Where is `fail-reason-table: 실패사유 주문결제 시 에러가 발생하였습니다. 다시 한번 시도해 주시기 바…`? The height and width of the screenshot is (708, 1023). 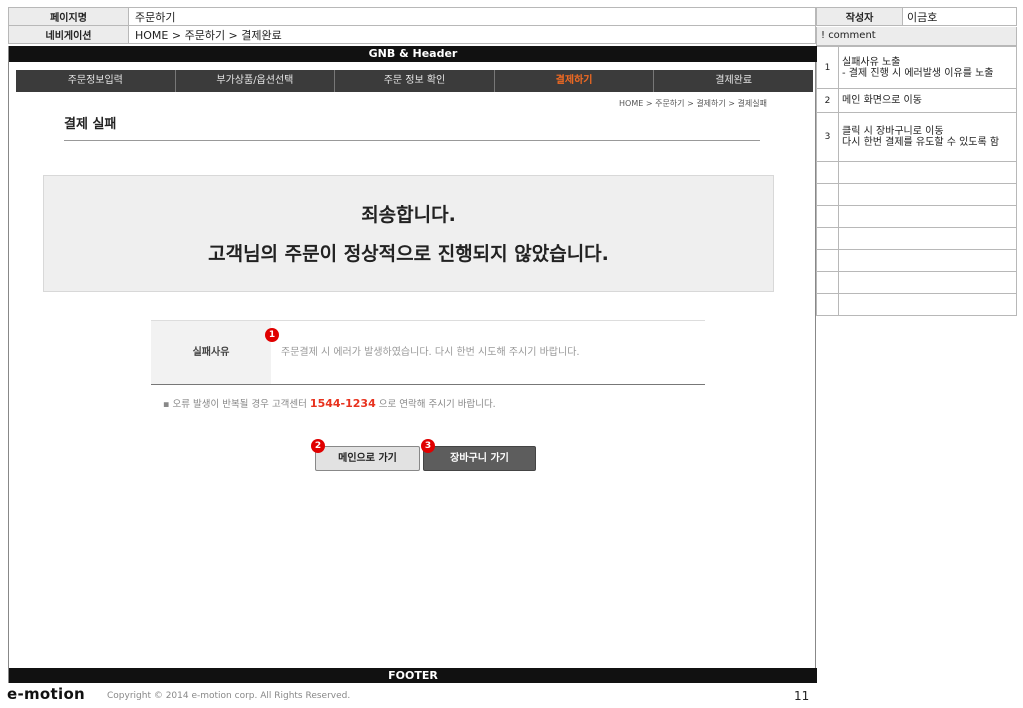
fail-reason-table: 실패사유 주문결제 시 에러가 발생하였습니다. 다시 한번 시도해 주시기 바… is located at coordinates (428, 352).